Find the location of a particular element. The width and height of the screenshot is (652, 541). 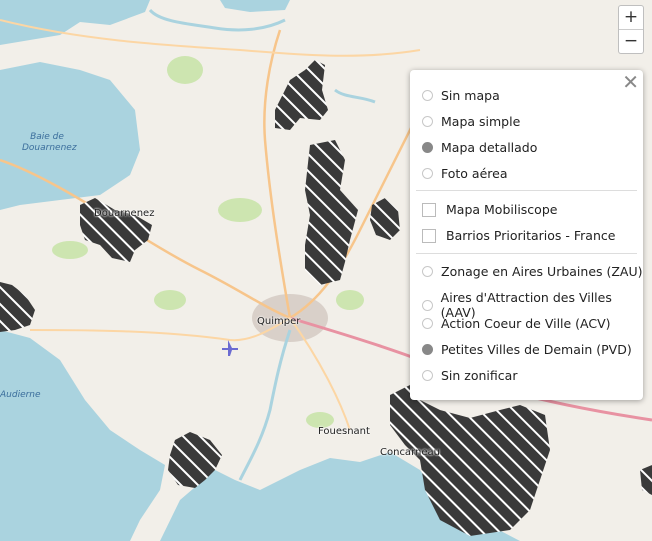

overlay-option: Barrios Prioritarios - France is located at coordinates (518, 235).